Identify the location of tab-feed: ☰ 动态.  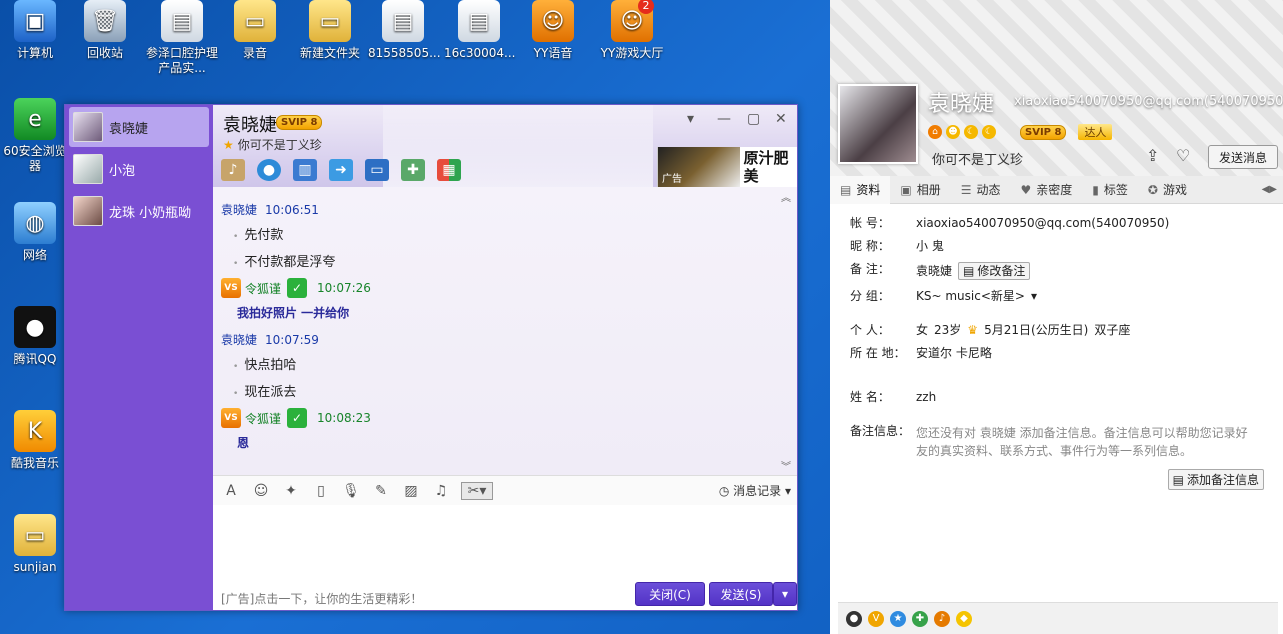
(981, 190).